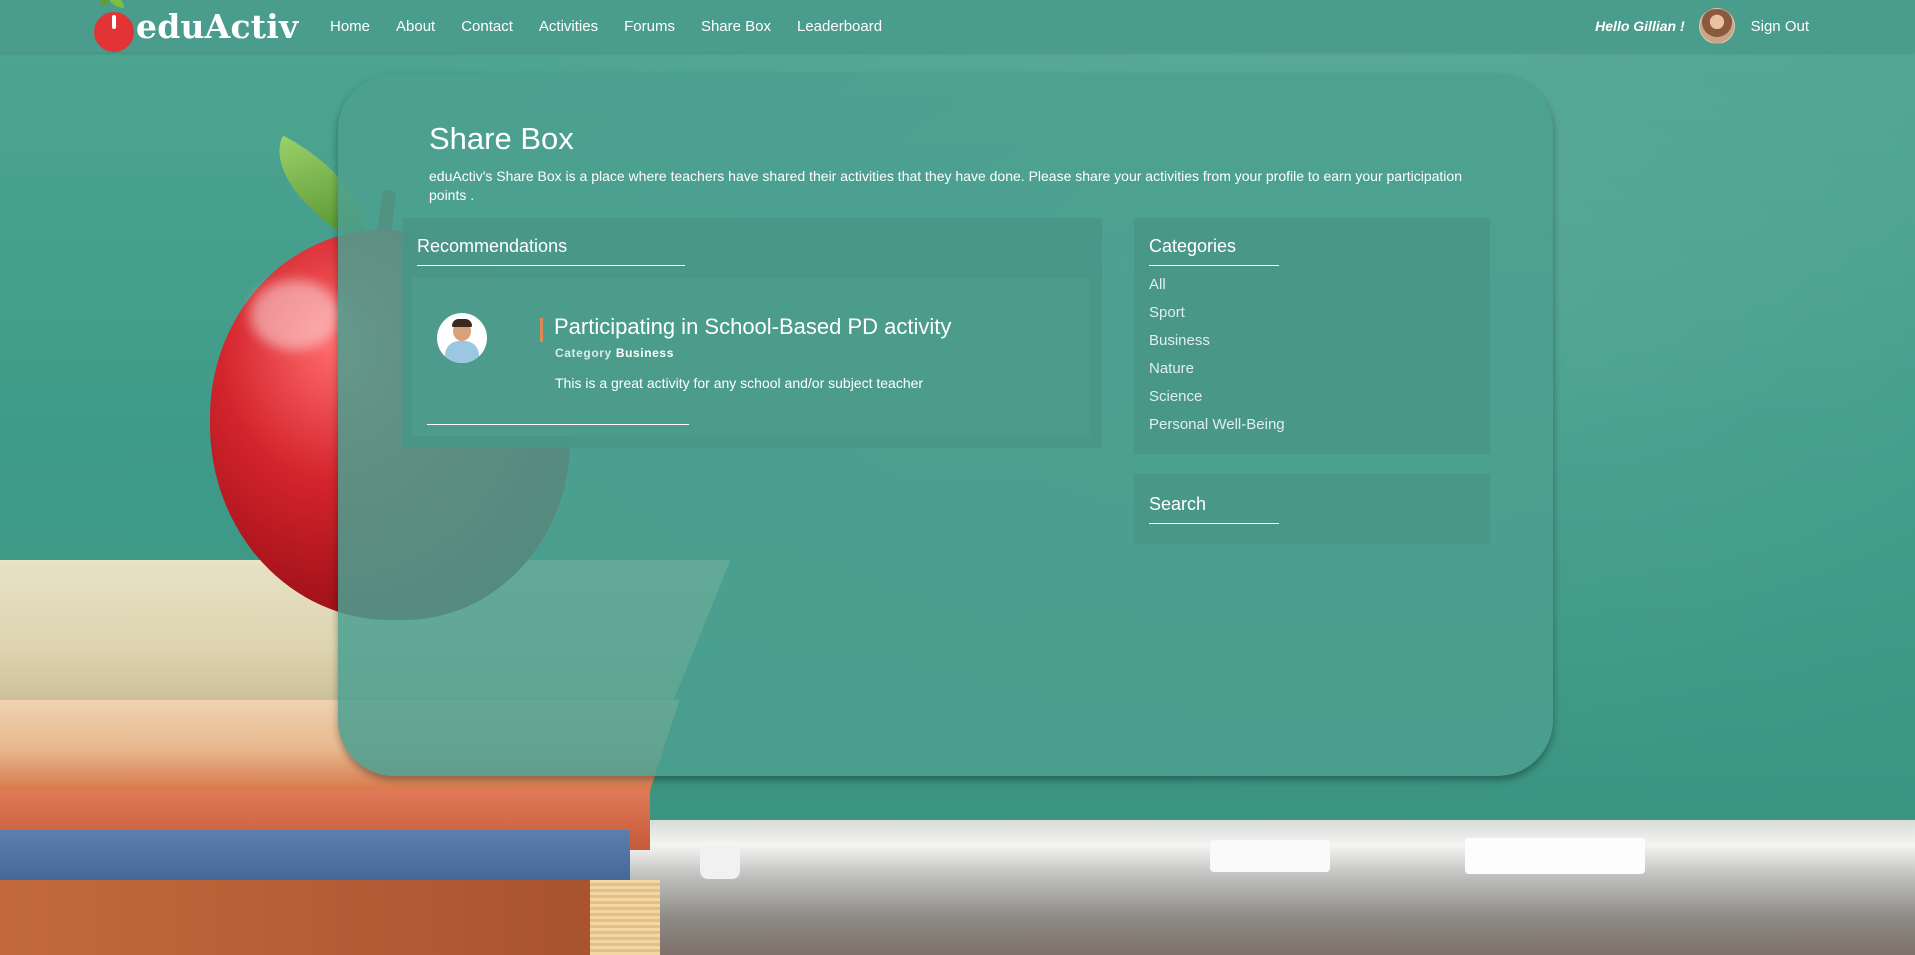  Describe the element at coordinates (645, 353) in the screenshot. I see `category-value: Business` at that location.